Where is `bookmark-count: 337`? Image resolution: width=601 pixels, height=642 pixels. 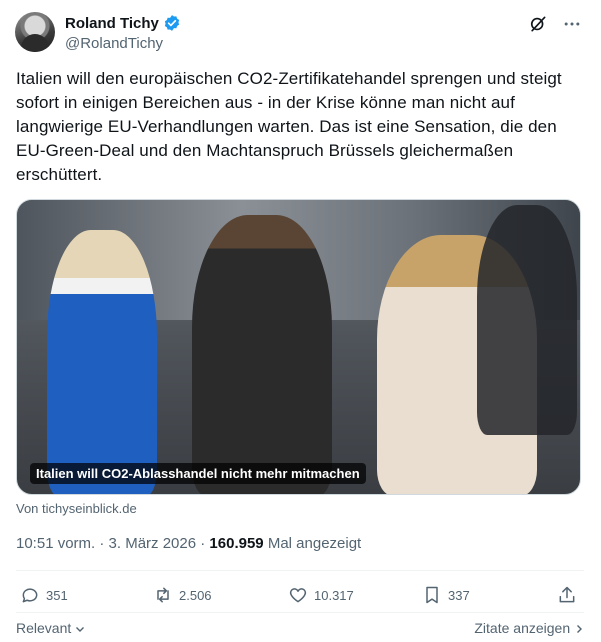
bookmark-count: 337 is located at coordinates (459, 595).